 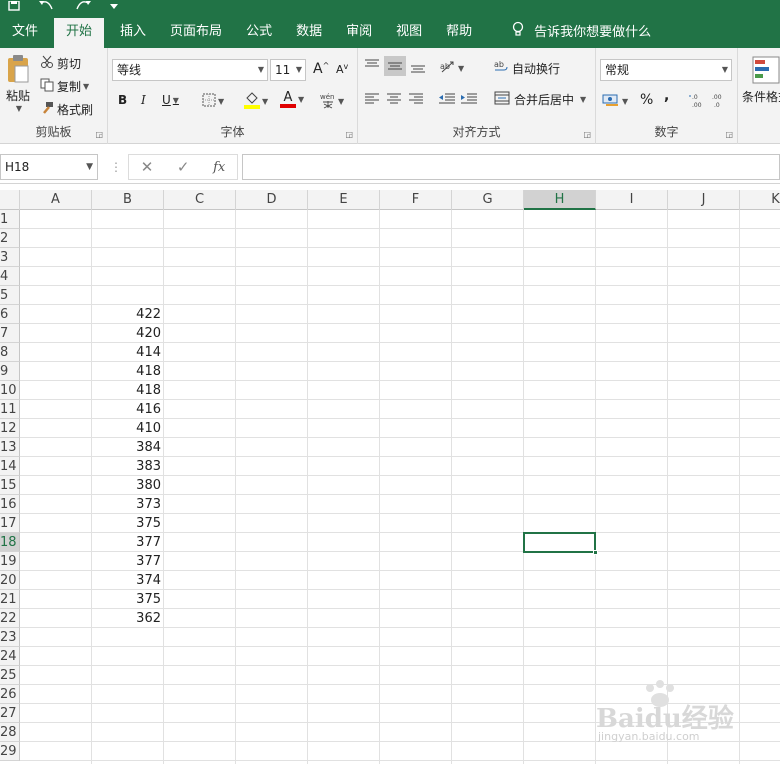 I want to click on cell-b14: 383, so click(x=128, y=466).